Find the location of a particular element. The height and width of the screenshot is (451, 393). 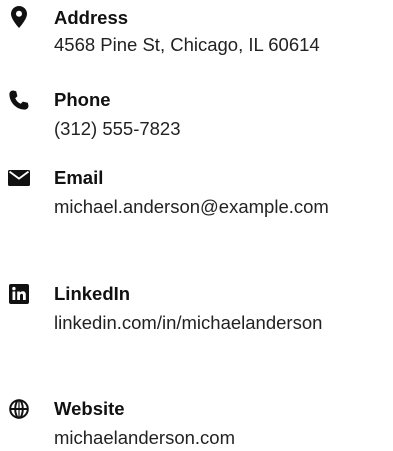

map-marker-icon is located at coordinates (19, 17).